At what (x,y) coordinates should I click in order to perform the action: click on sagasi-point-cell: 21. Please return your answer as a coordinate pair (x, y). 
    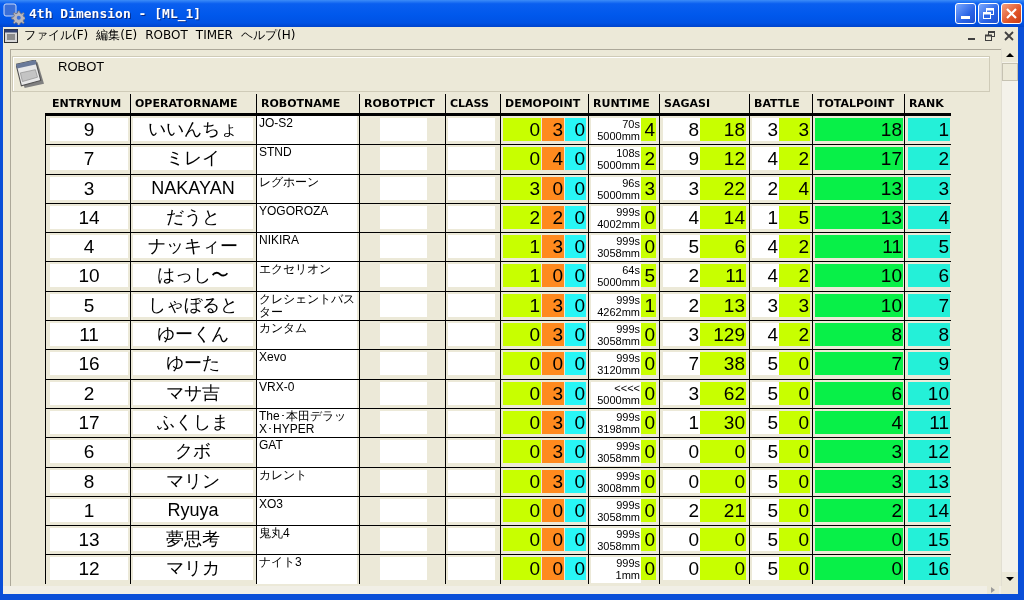
    Looking at the image, I should click on (723, 510).